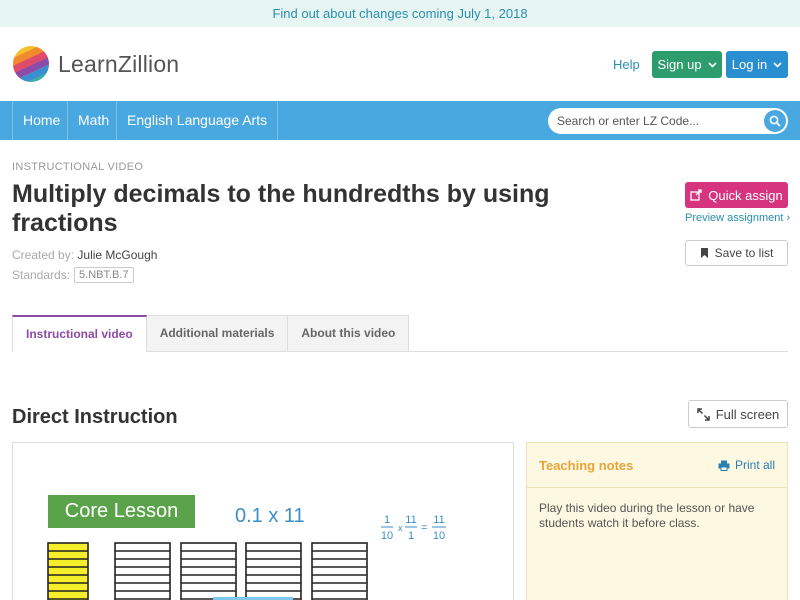 The image size is (800, 600). What do you see at coordinates (121, 511) in the screenshot?
I see `core-lesson-label: Core Lesson` at bounding box center [121, 511].